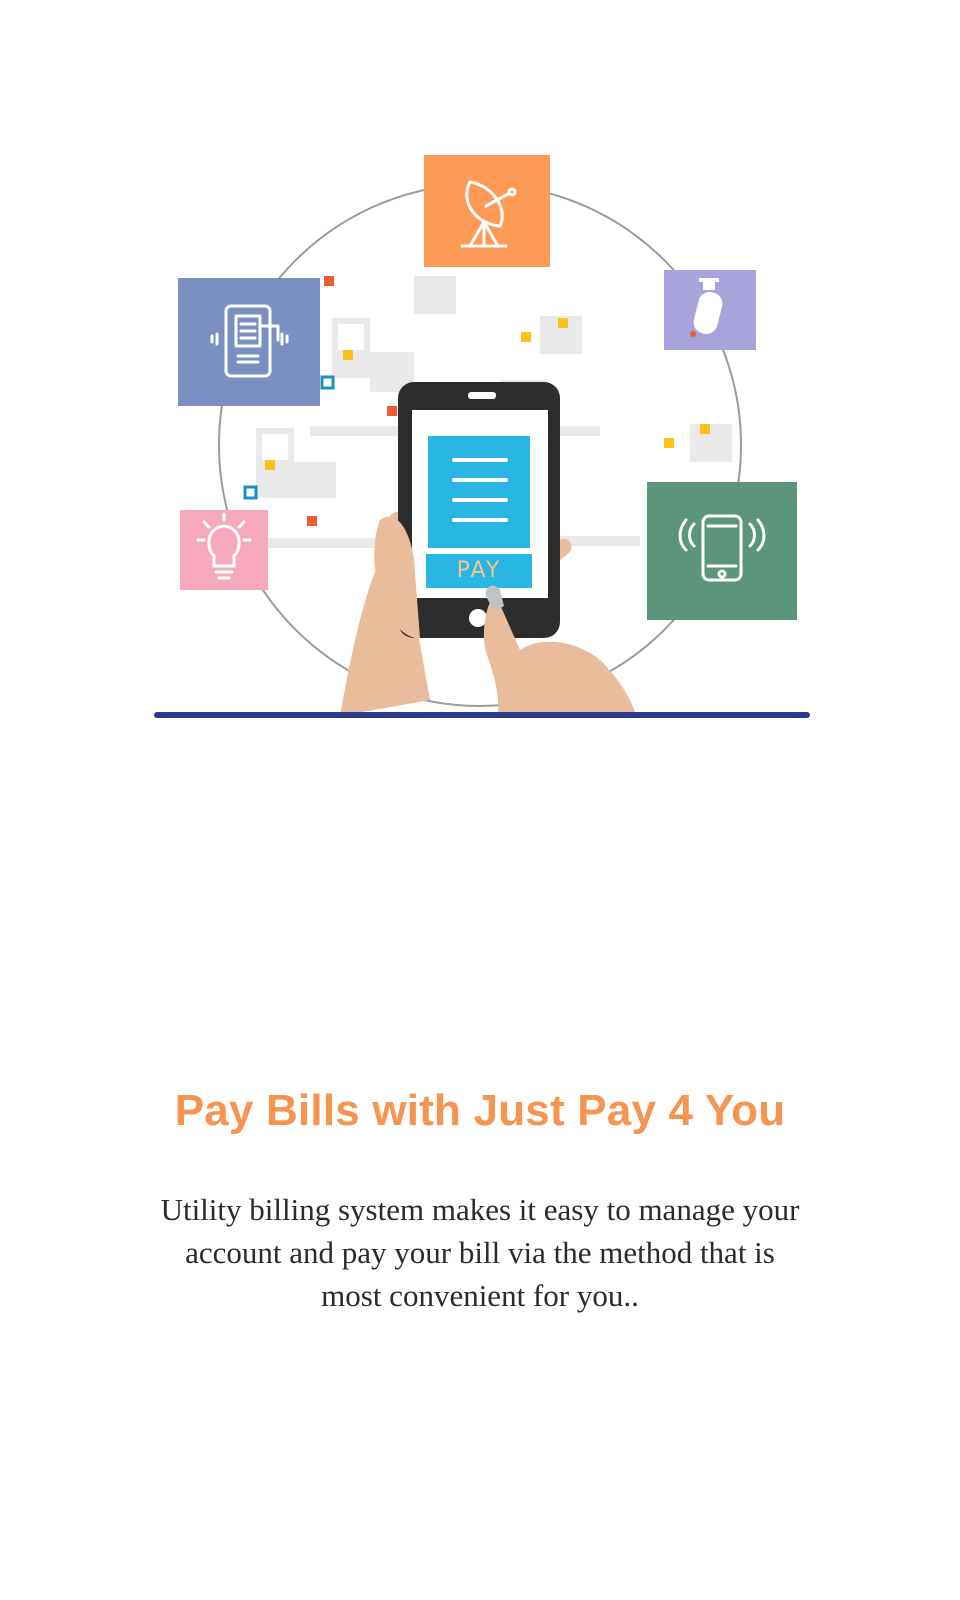 The image size is (960, 1600). Describe the element at coordinates (487, 211) in the screenshot. I see `satellite-tile` at that location.